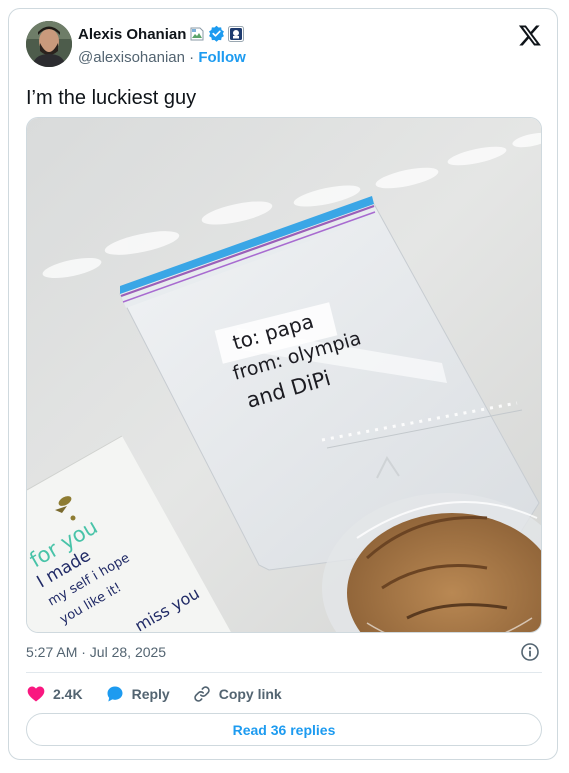 The image size is (569, 773). I want to click on reply-label: Reply, so click(150, 694).